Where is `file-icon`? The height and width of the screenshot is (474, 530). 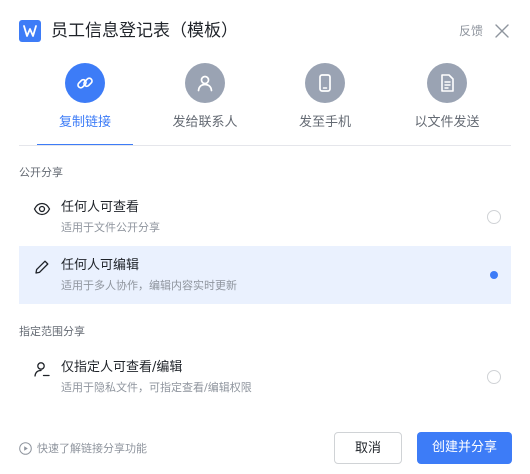
file-icon is located at coordinates (447, 83).